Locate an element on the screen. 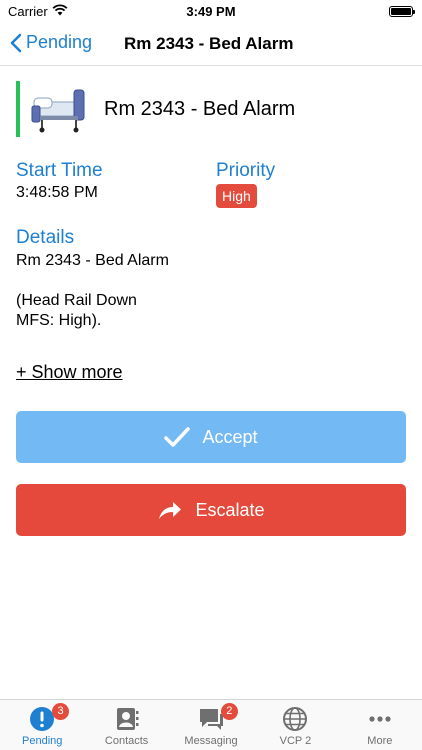 The image size is (422, 750). back-button: Pending is located at coordinates (51, 42).